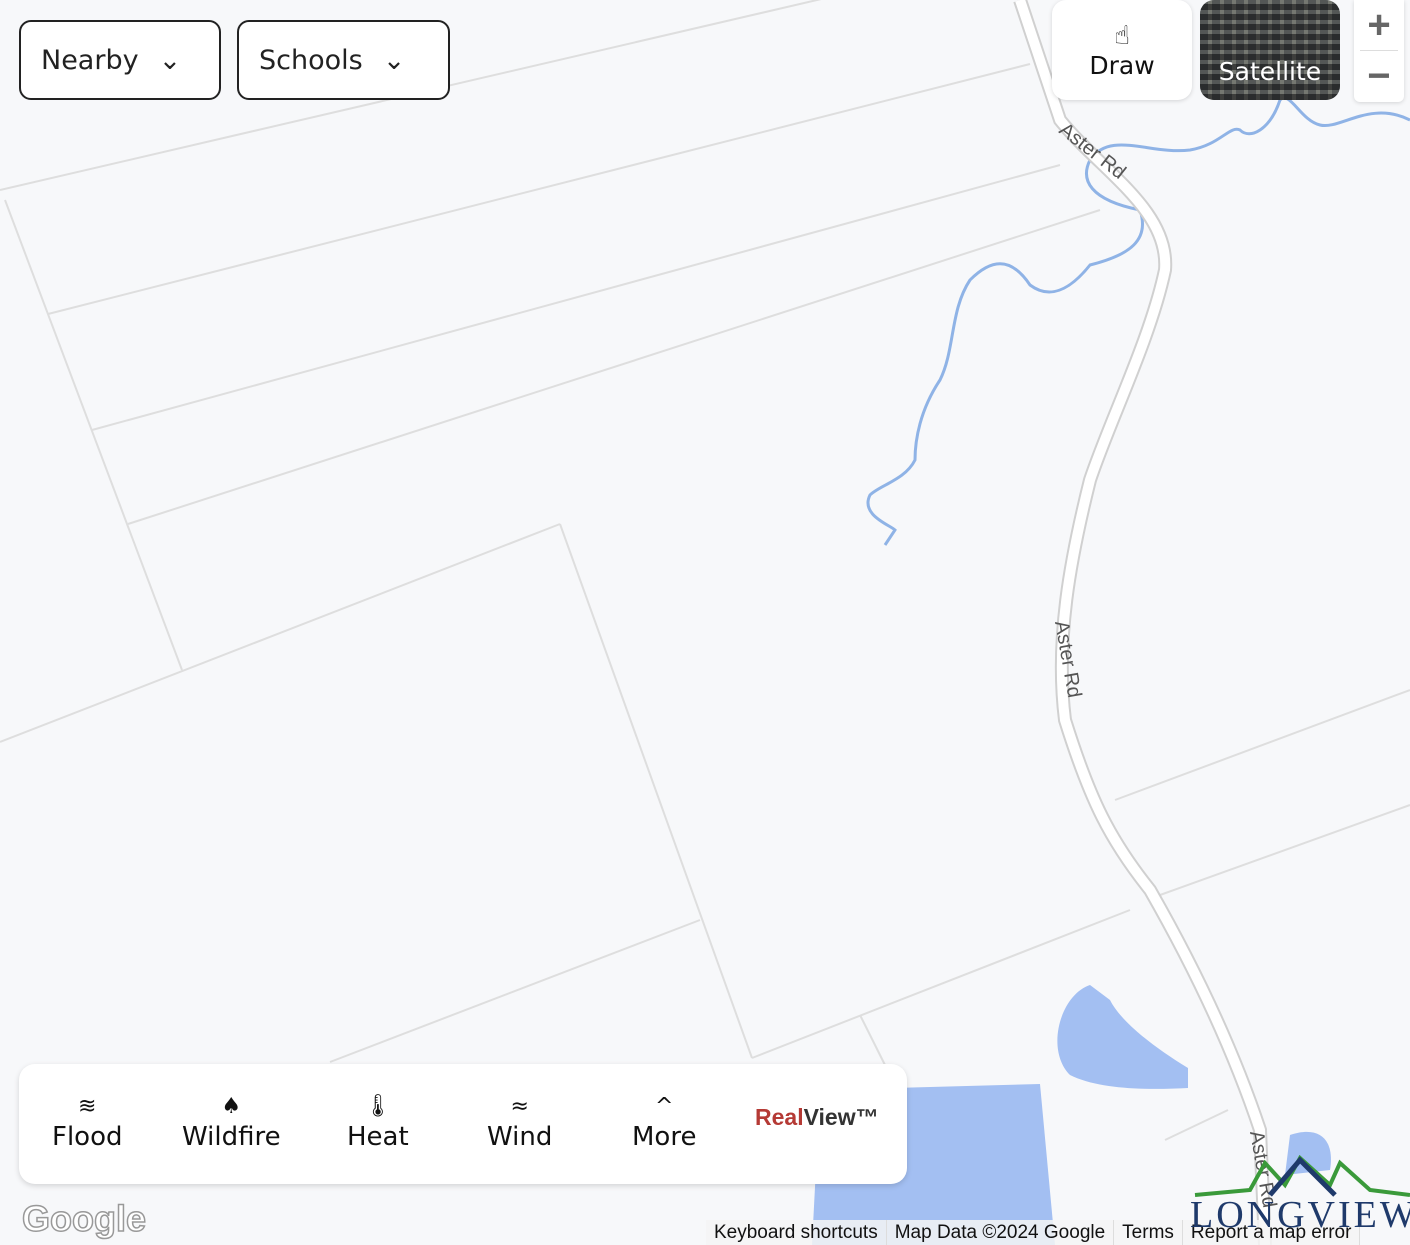  I want to click on map-data-text: Map Data ©2024 Google, so click(1001, 1232).